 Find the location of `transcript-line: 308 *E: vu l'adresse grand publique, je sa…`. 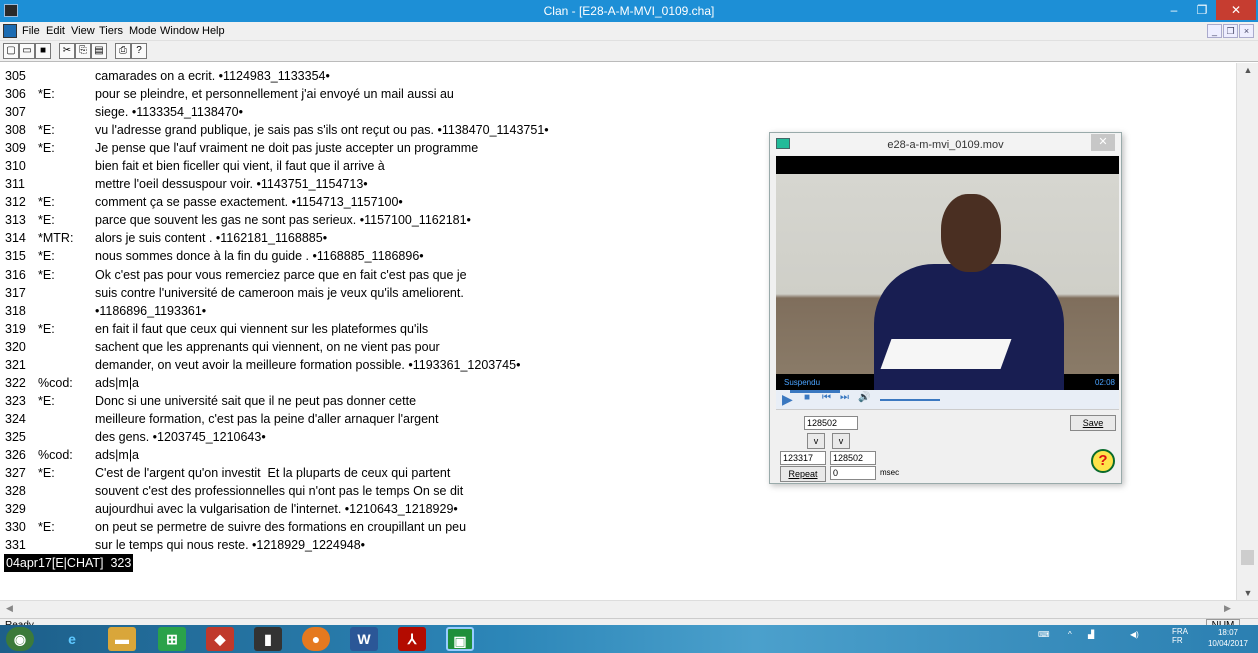

transcript-line: 308 *E: vu l'adresse grand publique, je sa… is located at coordinates (277, 130).